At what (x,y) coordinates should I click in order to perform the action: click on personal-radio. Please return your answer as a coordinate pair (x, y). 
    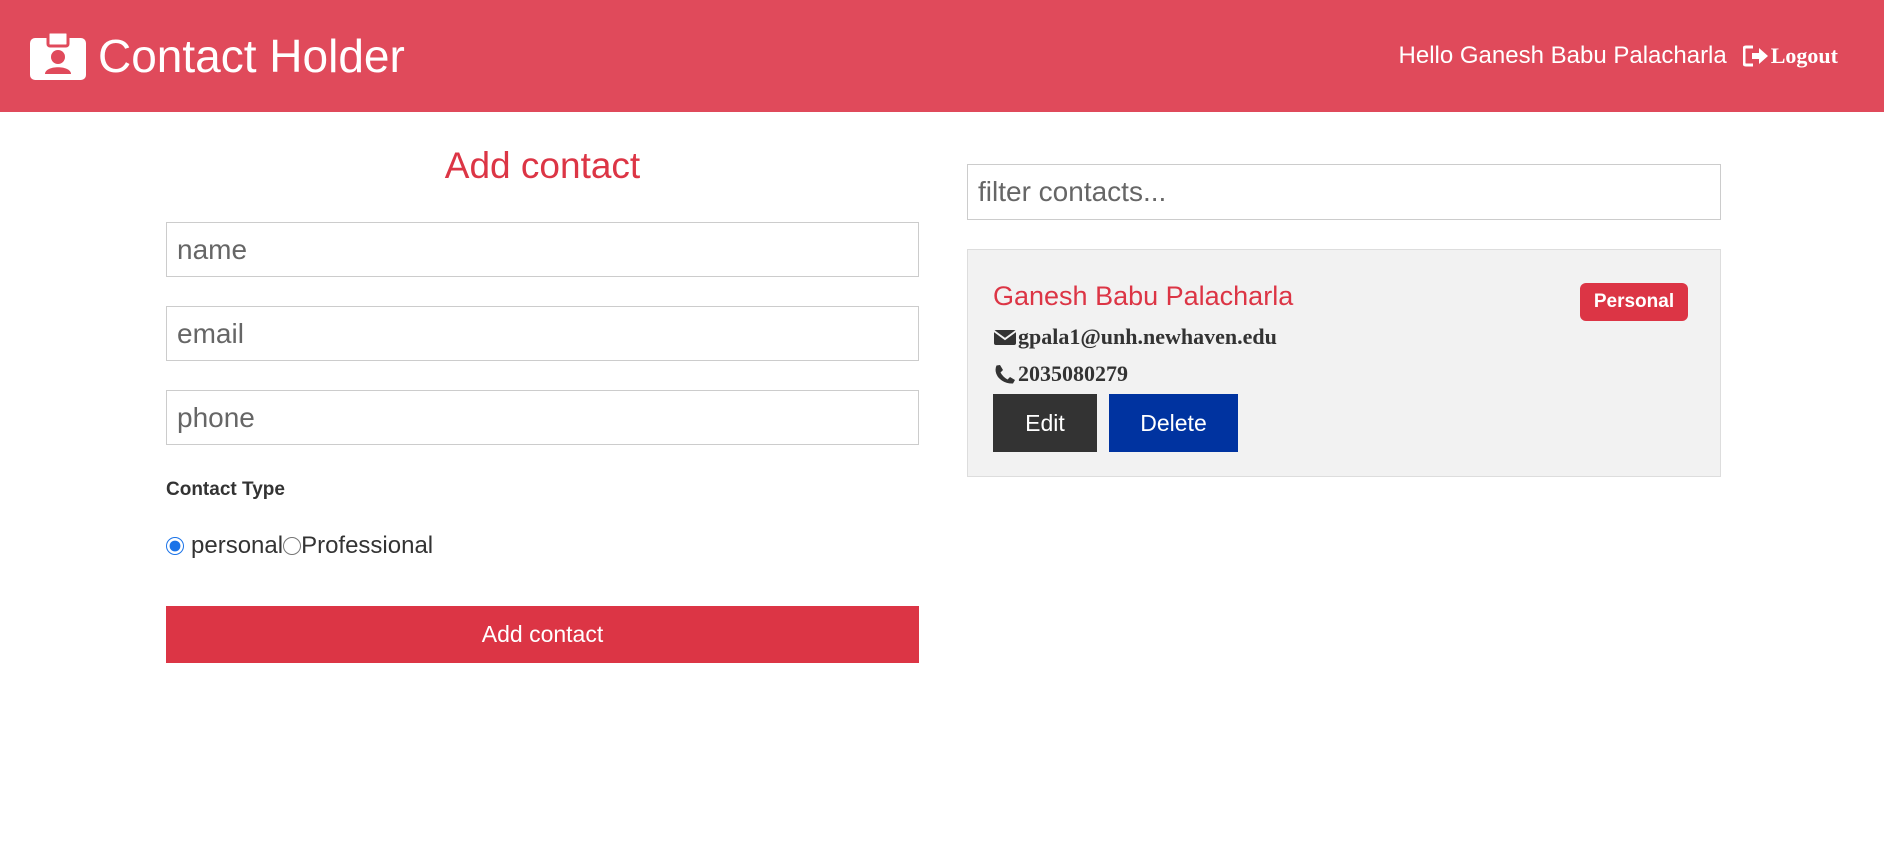
    Looking at the image, I should click on (175, 546).